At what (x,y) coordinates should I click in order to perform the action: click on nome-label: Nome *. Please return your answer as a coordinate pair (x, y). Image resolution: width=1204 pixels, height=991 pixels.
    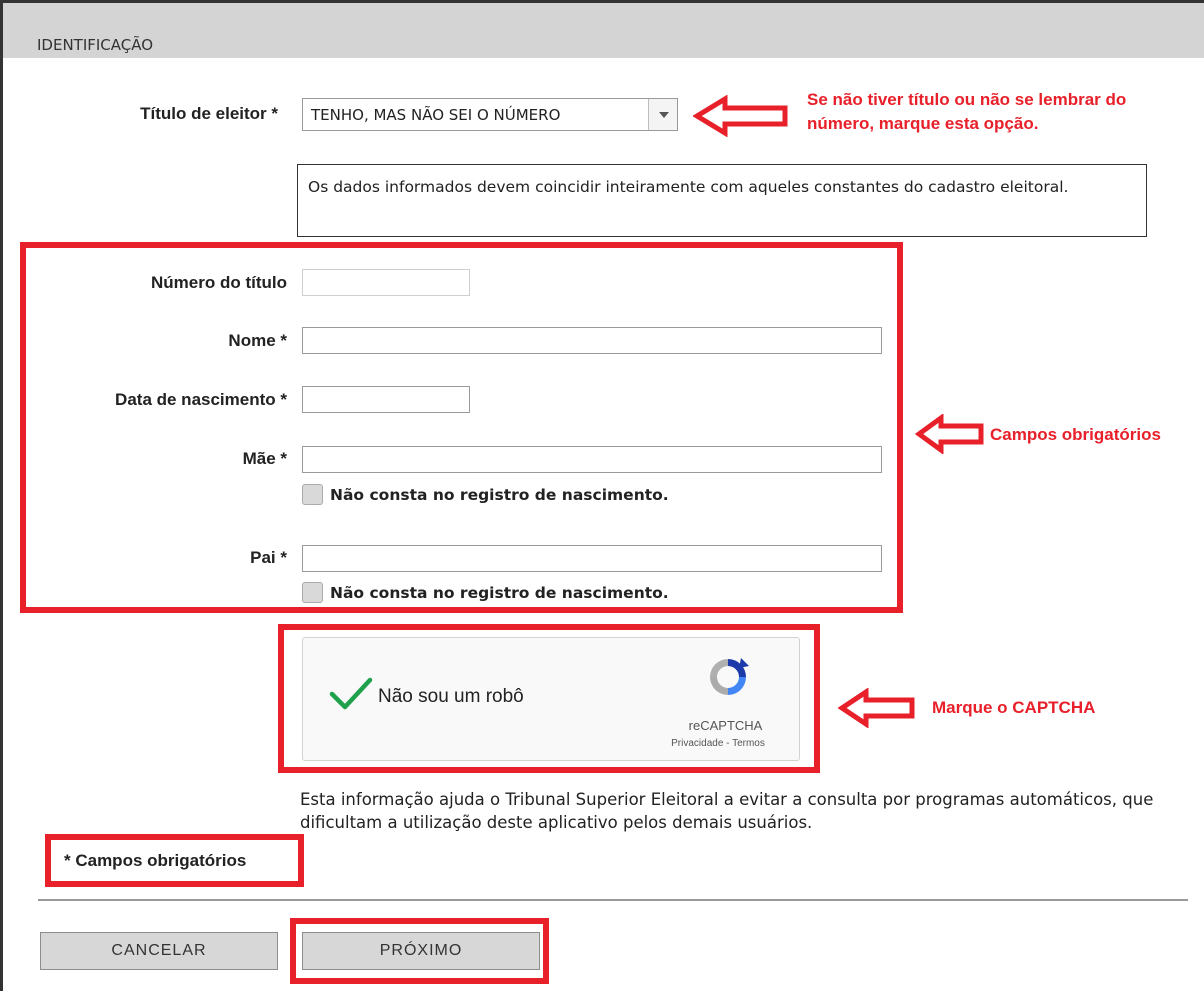
    Looking at the image, I should click on (257, 340).